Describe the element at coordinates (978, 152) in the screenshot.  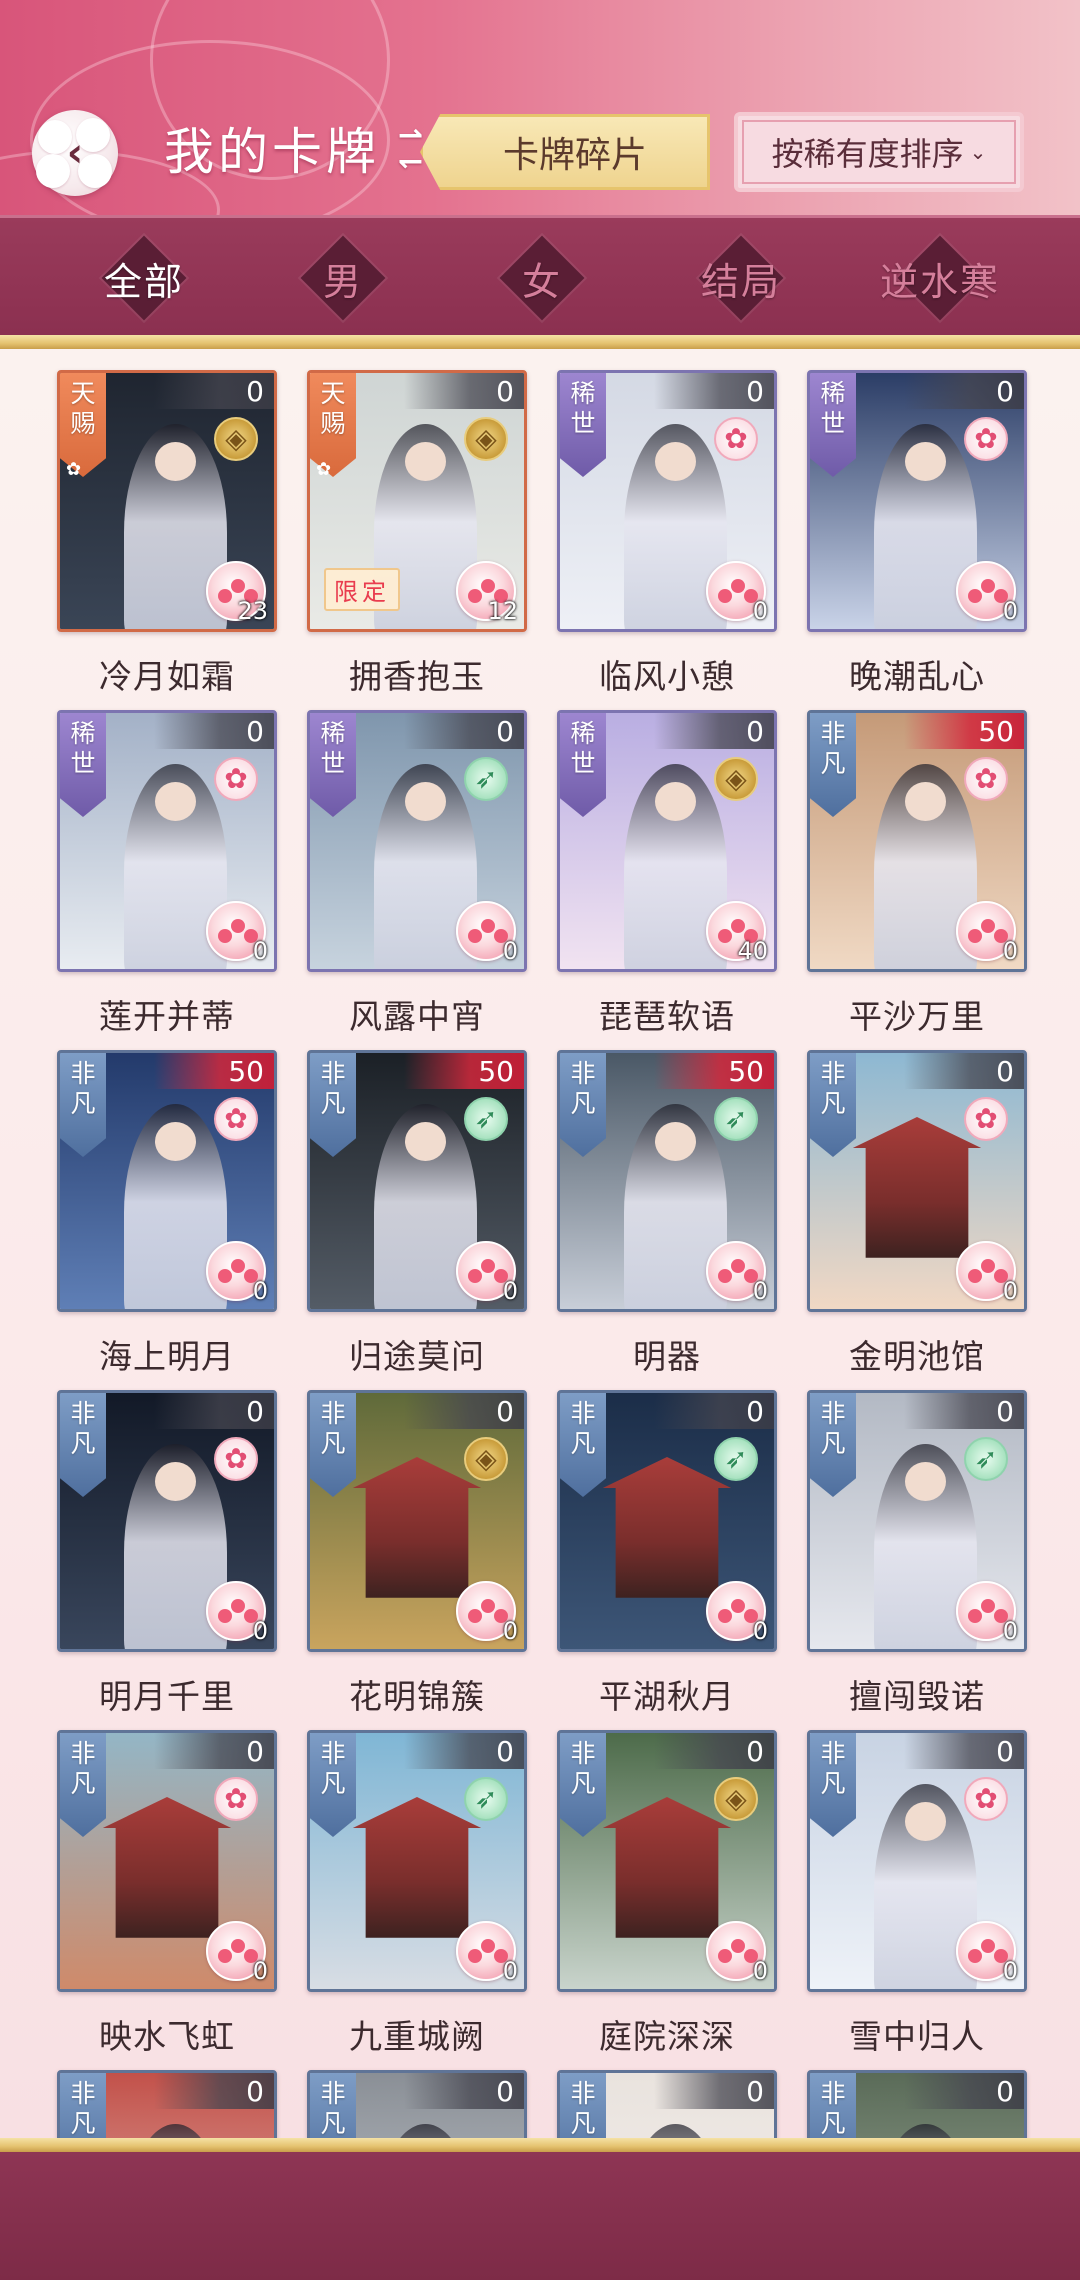
I see `chevron-down-icon: ⌄` at that location.